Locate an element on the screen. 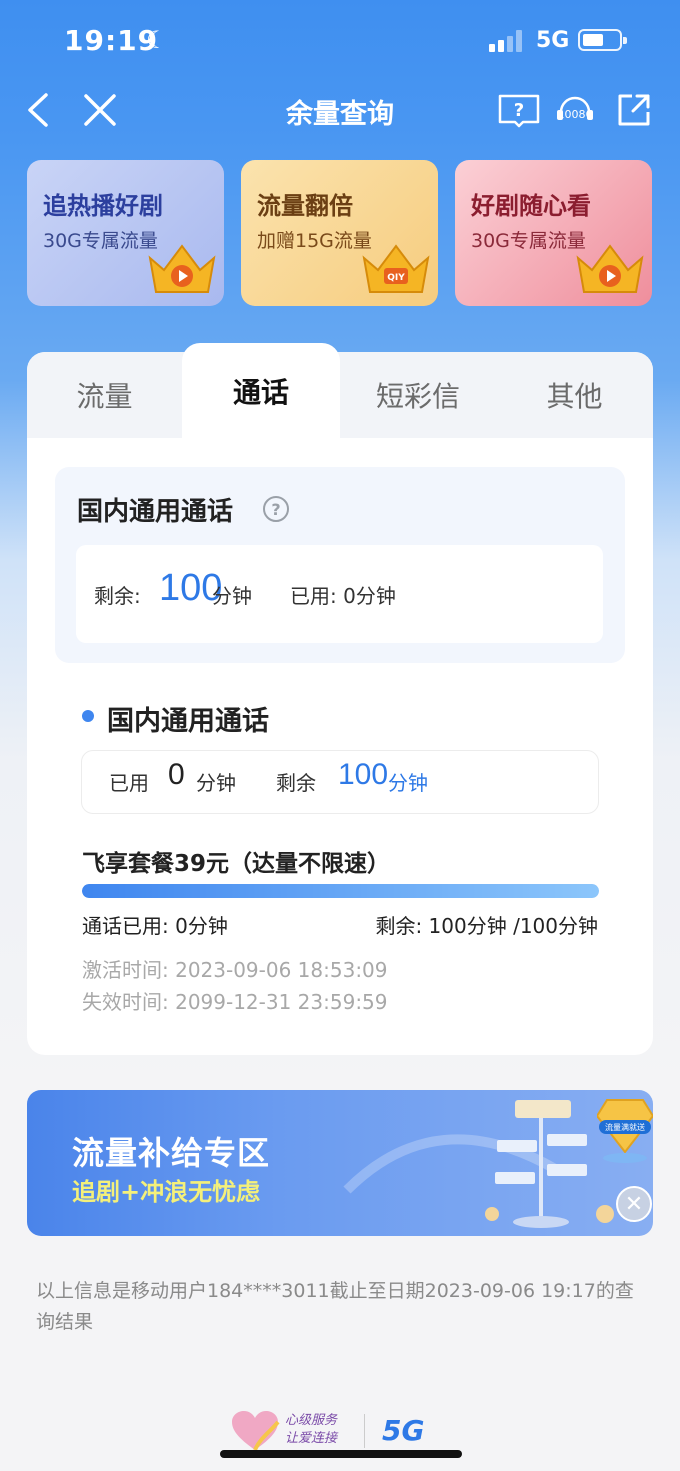  detail-used-label: 已用 is located at coordinates (129, 783).